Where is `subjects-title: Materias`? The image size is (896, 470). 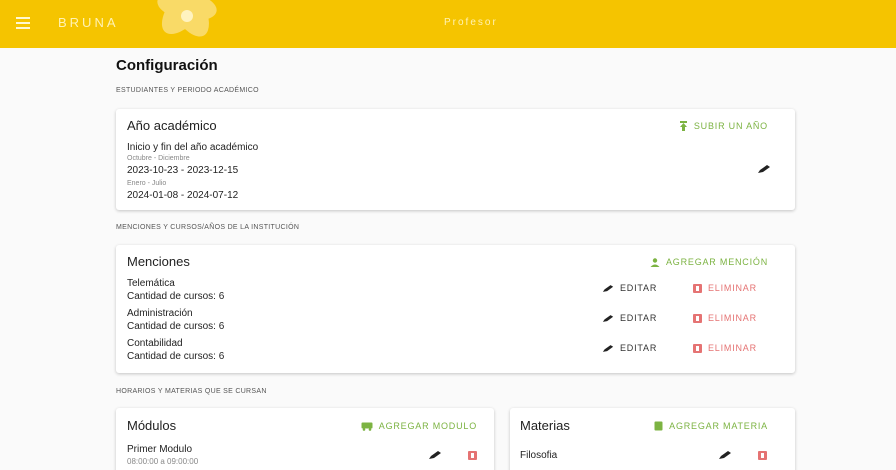
subjects-title: Materias is located at coordinates (545, 425).